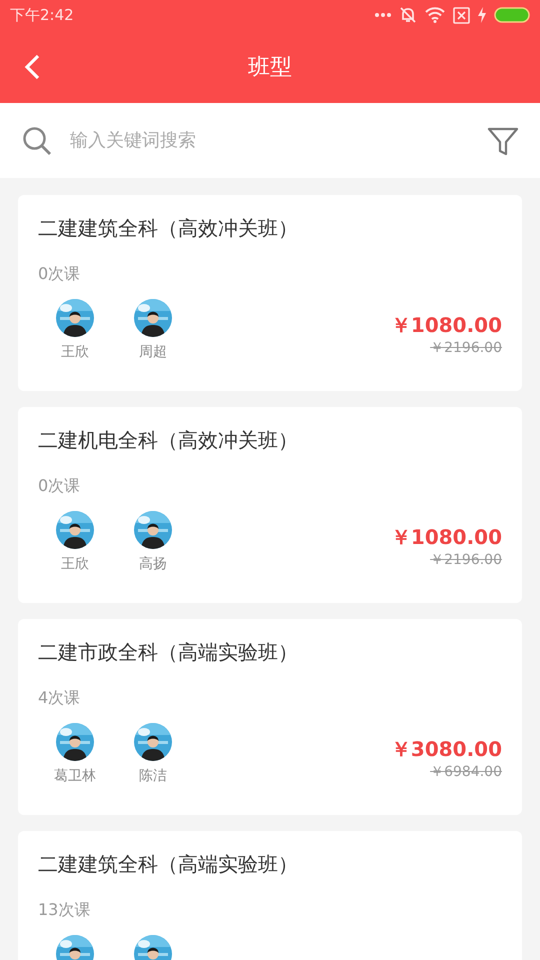 The image size is (540, 960). Describe the element at coordinates (168, 864) in the screenshot. I see `course-title: 二建建筑全科（高端实验班）` at that location.